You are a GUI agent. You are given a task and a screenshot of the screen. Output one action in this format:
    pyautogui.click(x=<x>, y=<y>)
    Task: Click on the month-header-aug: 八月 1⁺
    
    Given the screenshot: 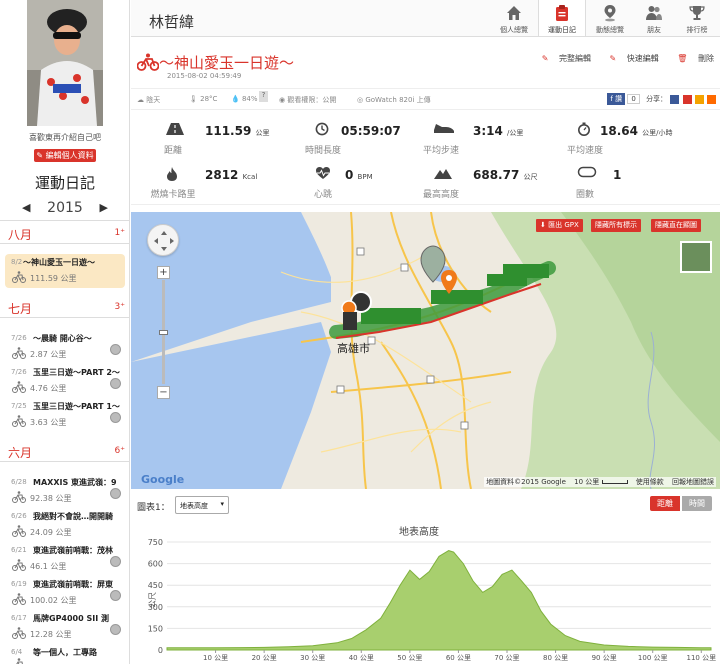 What is the action you would take?
    pyautogui.click(x=64, y=234)
    